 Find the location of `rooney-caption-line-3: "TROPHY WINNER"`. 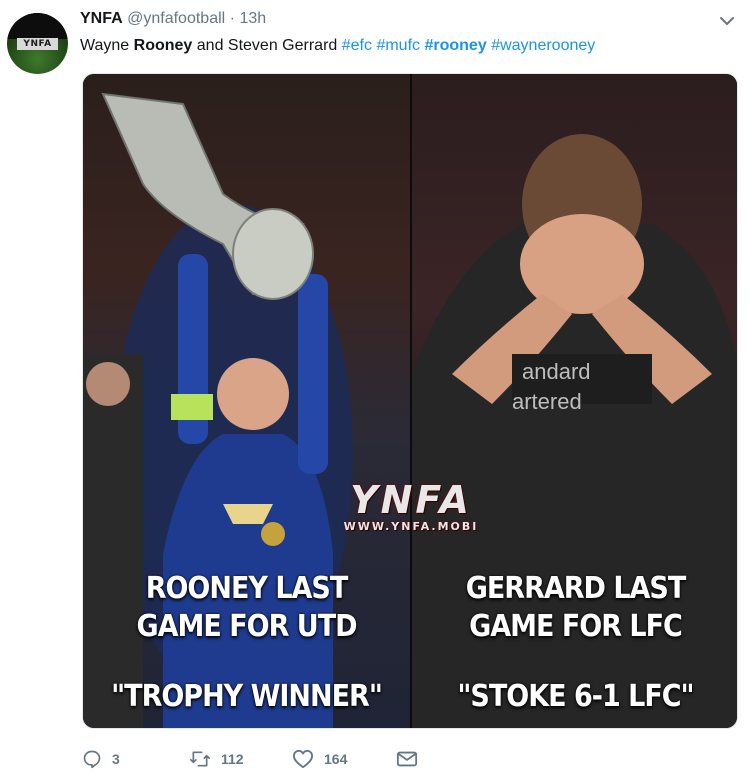

rooney-caption-line-3: "TROPHY WINNER" is located at coordinates (247, 696).